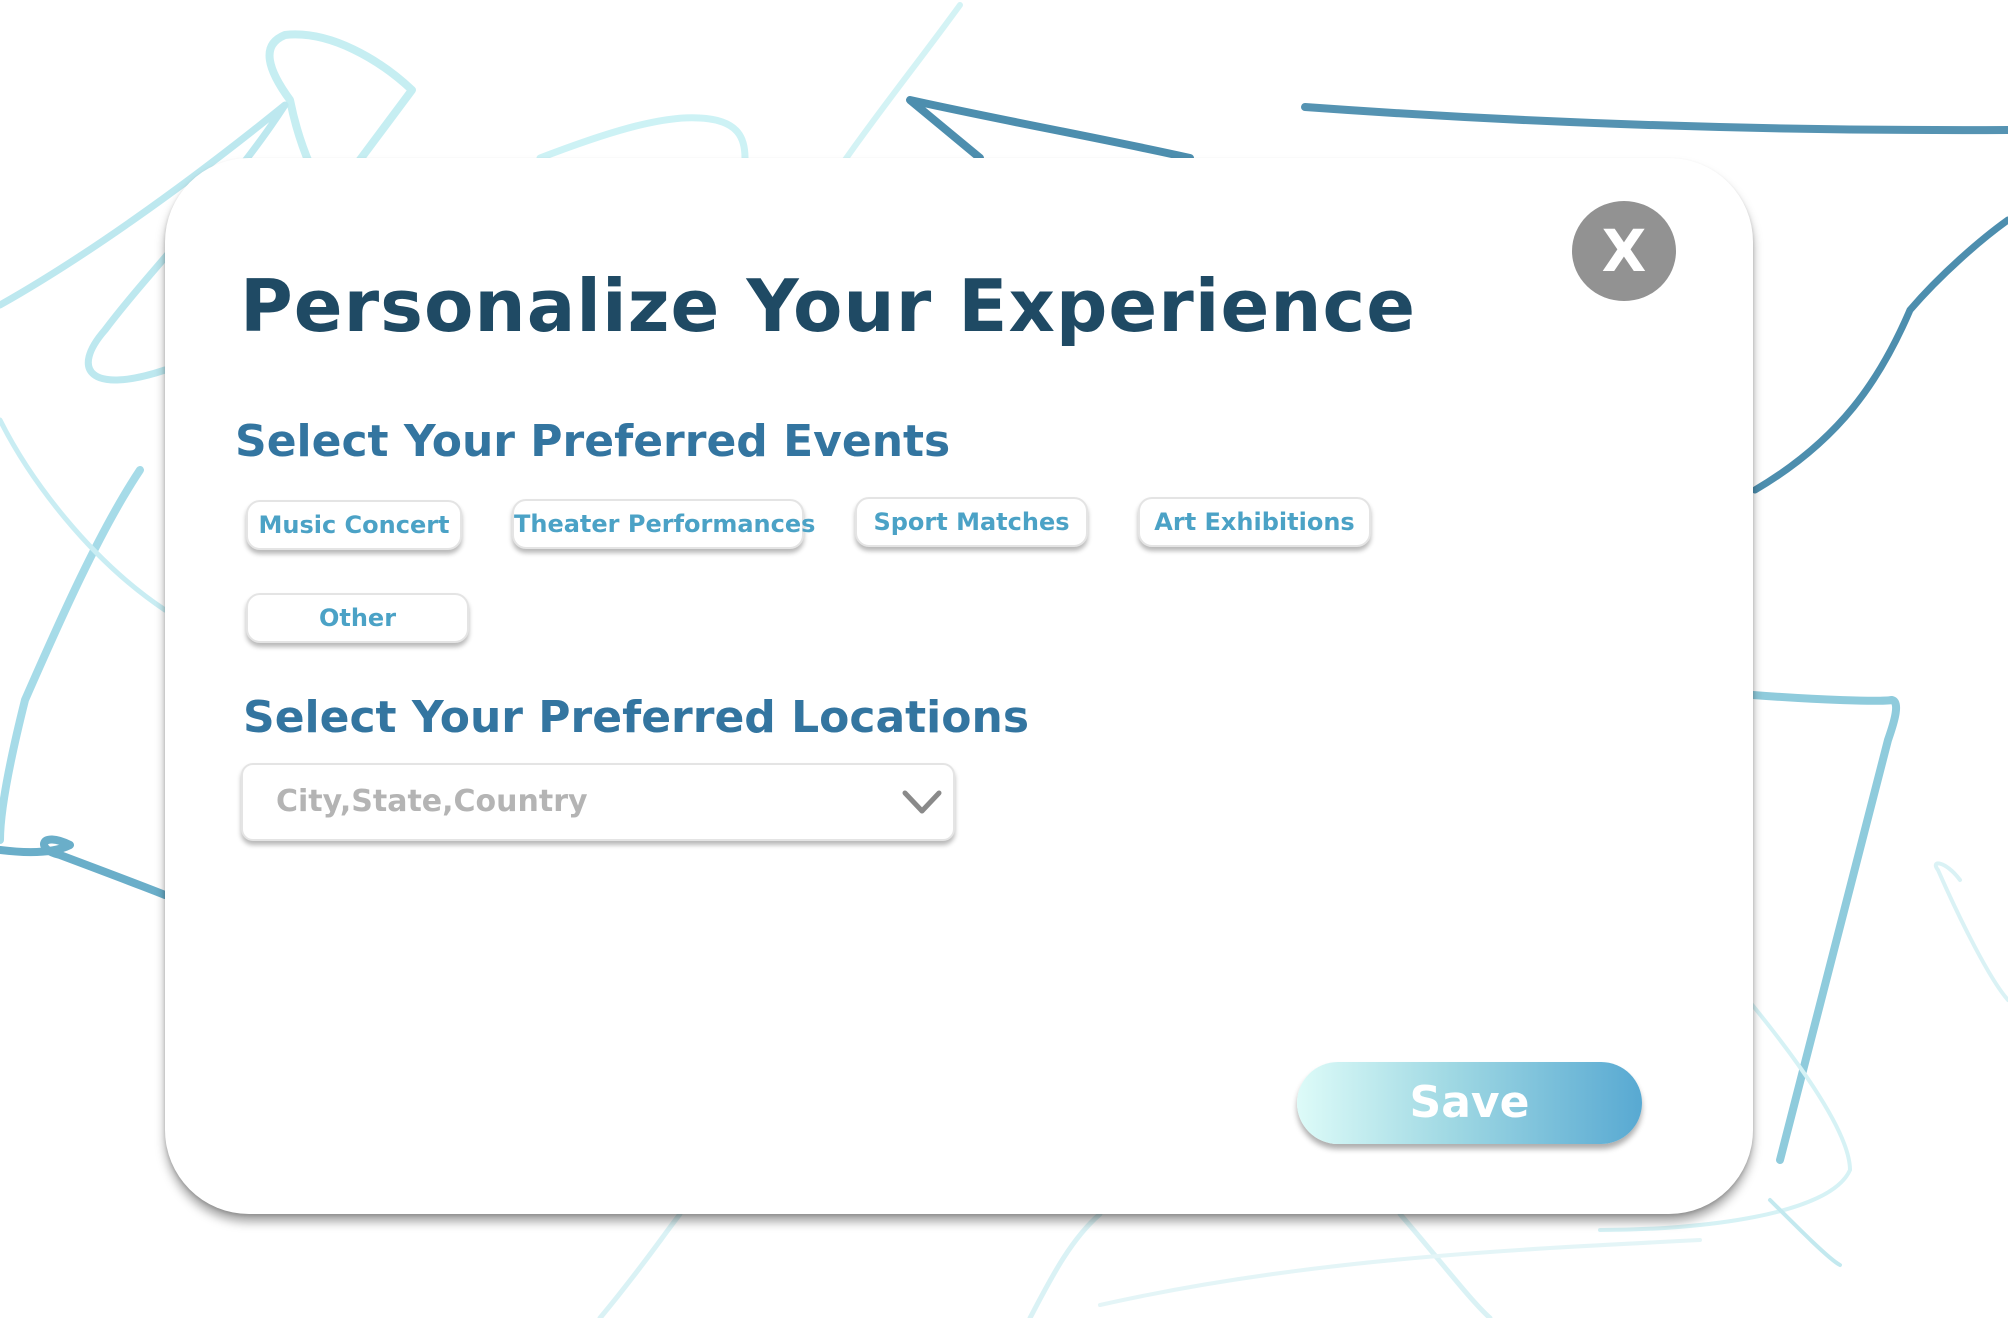 The height and width of the screenshot is (1318, 2008). Describe the element at coordinates (642, 138) in the screenshot. I see `scribble-mid-top` at that location.